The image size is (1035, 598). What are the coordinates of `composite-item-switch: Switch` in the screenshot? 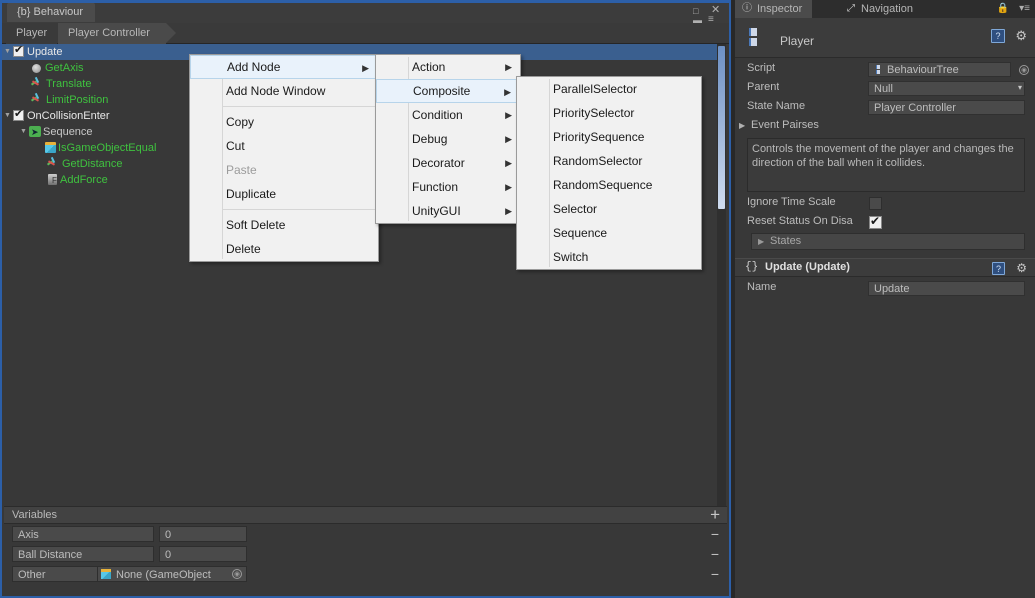 It's located at (609, 257).